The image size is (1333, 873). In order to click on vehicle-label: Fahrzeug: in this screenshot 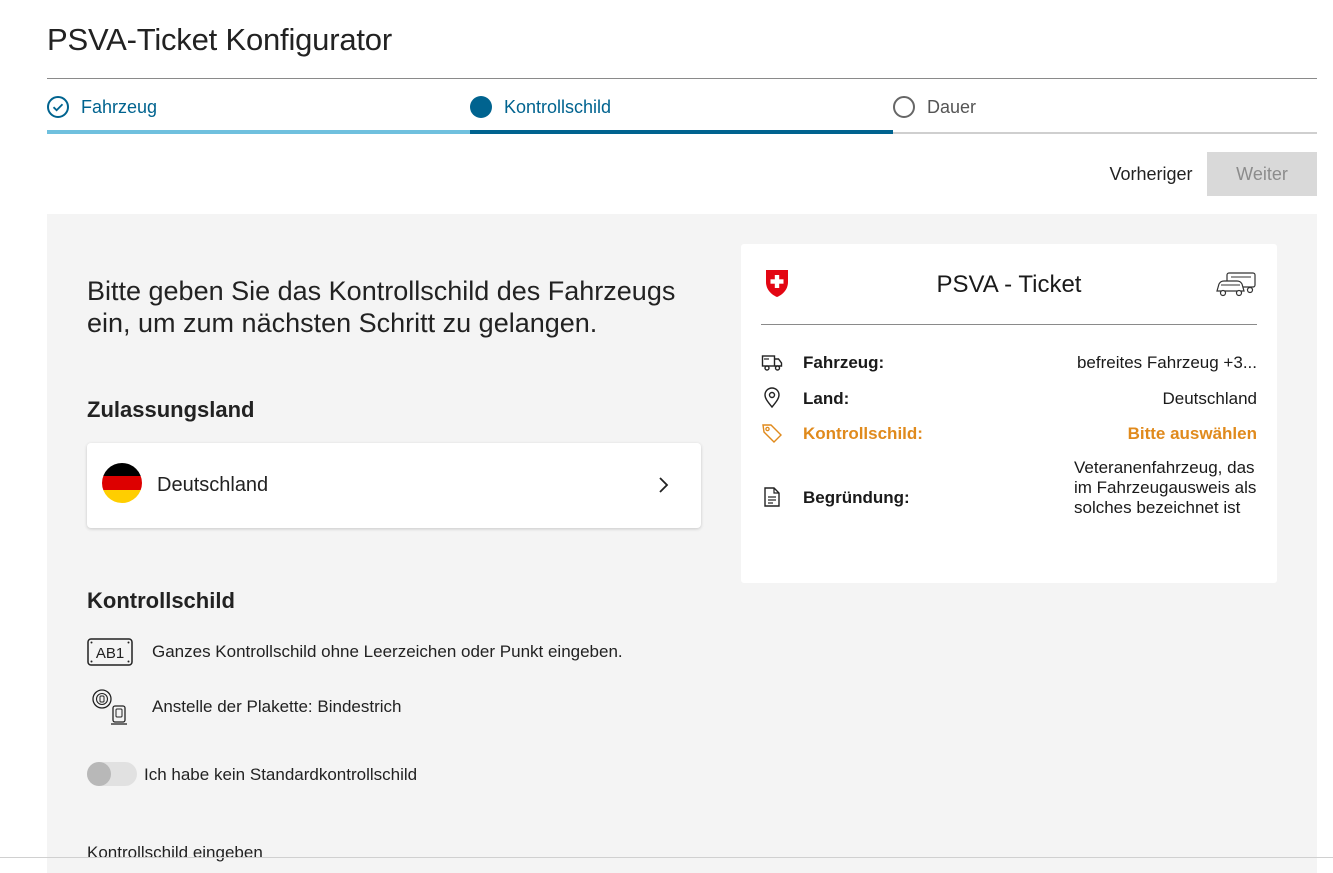, I will do `click(844, 362)`.